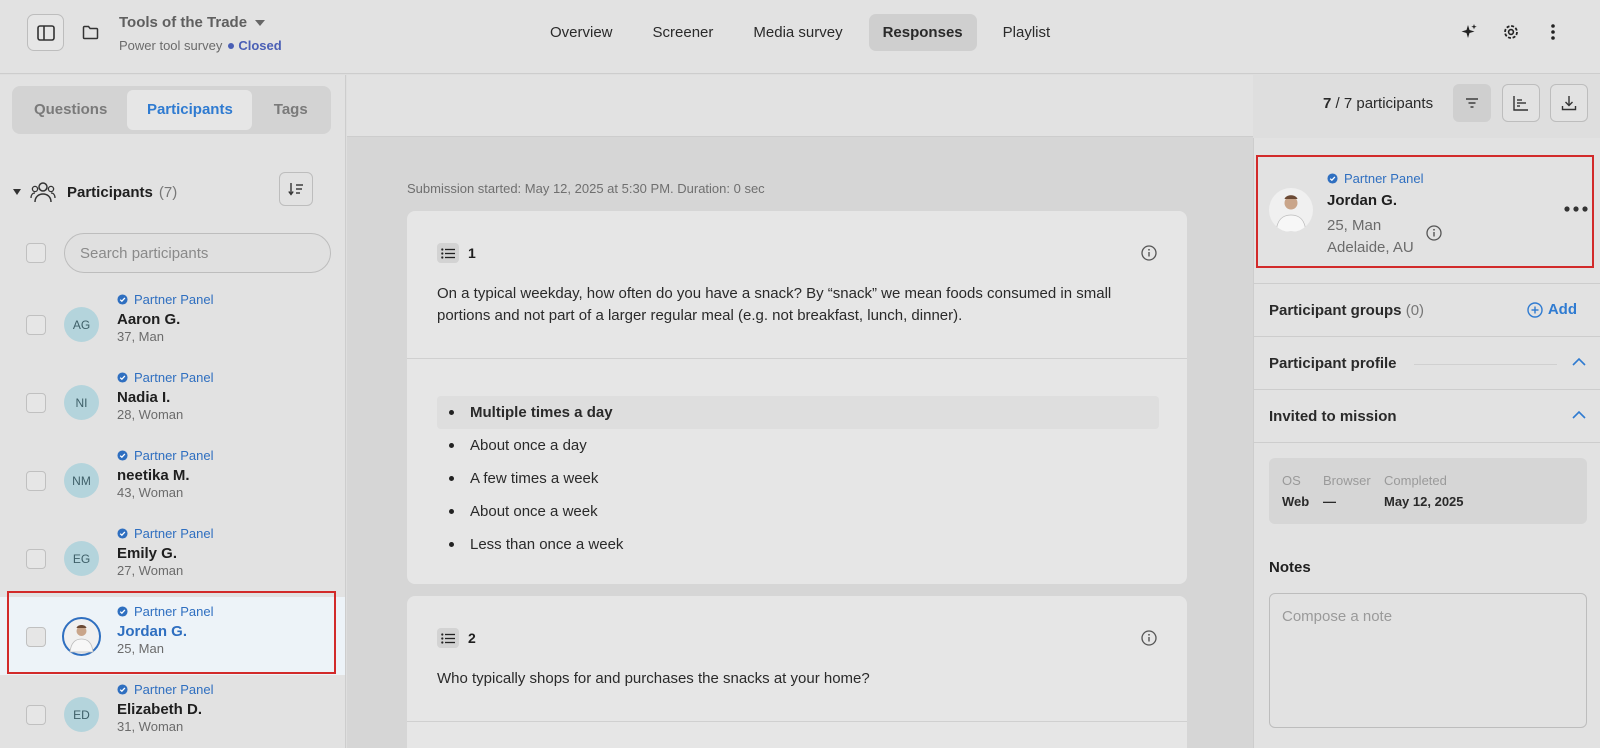  Describe the element at coordinates (81, 324) in the screenshot. I see `avatar: AG` at that location.